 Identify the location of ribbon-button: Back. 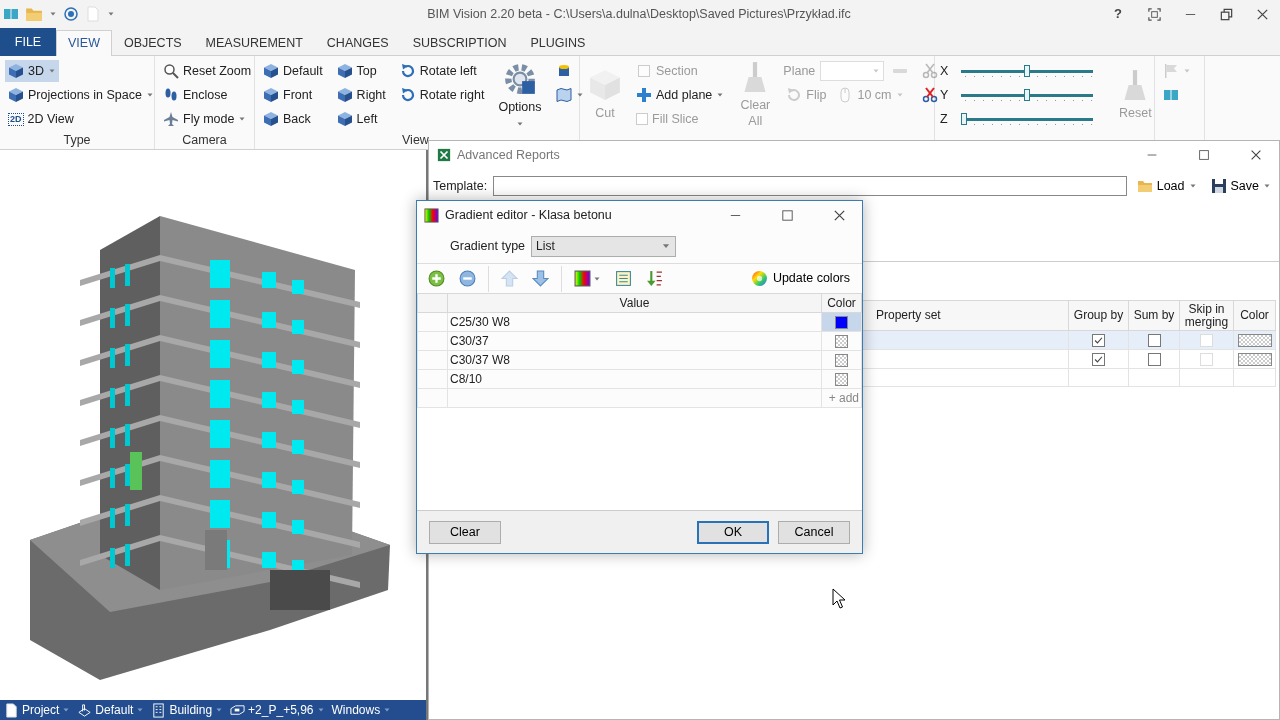
(287, 119).